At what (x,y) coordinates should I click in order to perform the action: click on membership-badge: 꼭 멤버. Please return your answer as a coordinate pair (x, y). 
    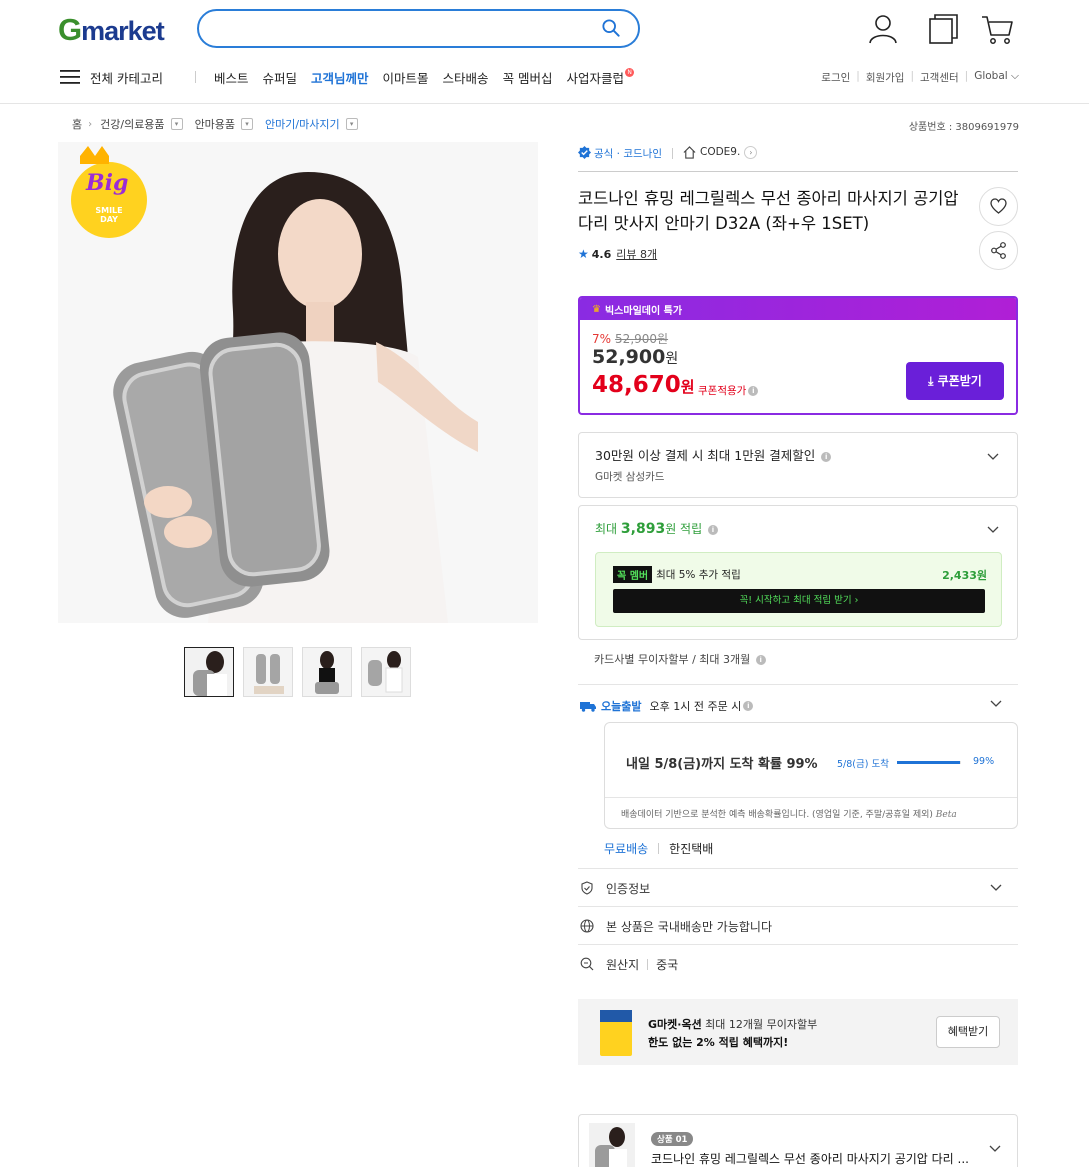
    Looking at the image, I should click on (633, 574).